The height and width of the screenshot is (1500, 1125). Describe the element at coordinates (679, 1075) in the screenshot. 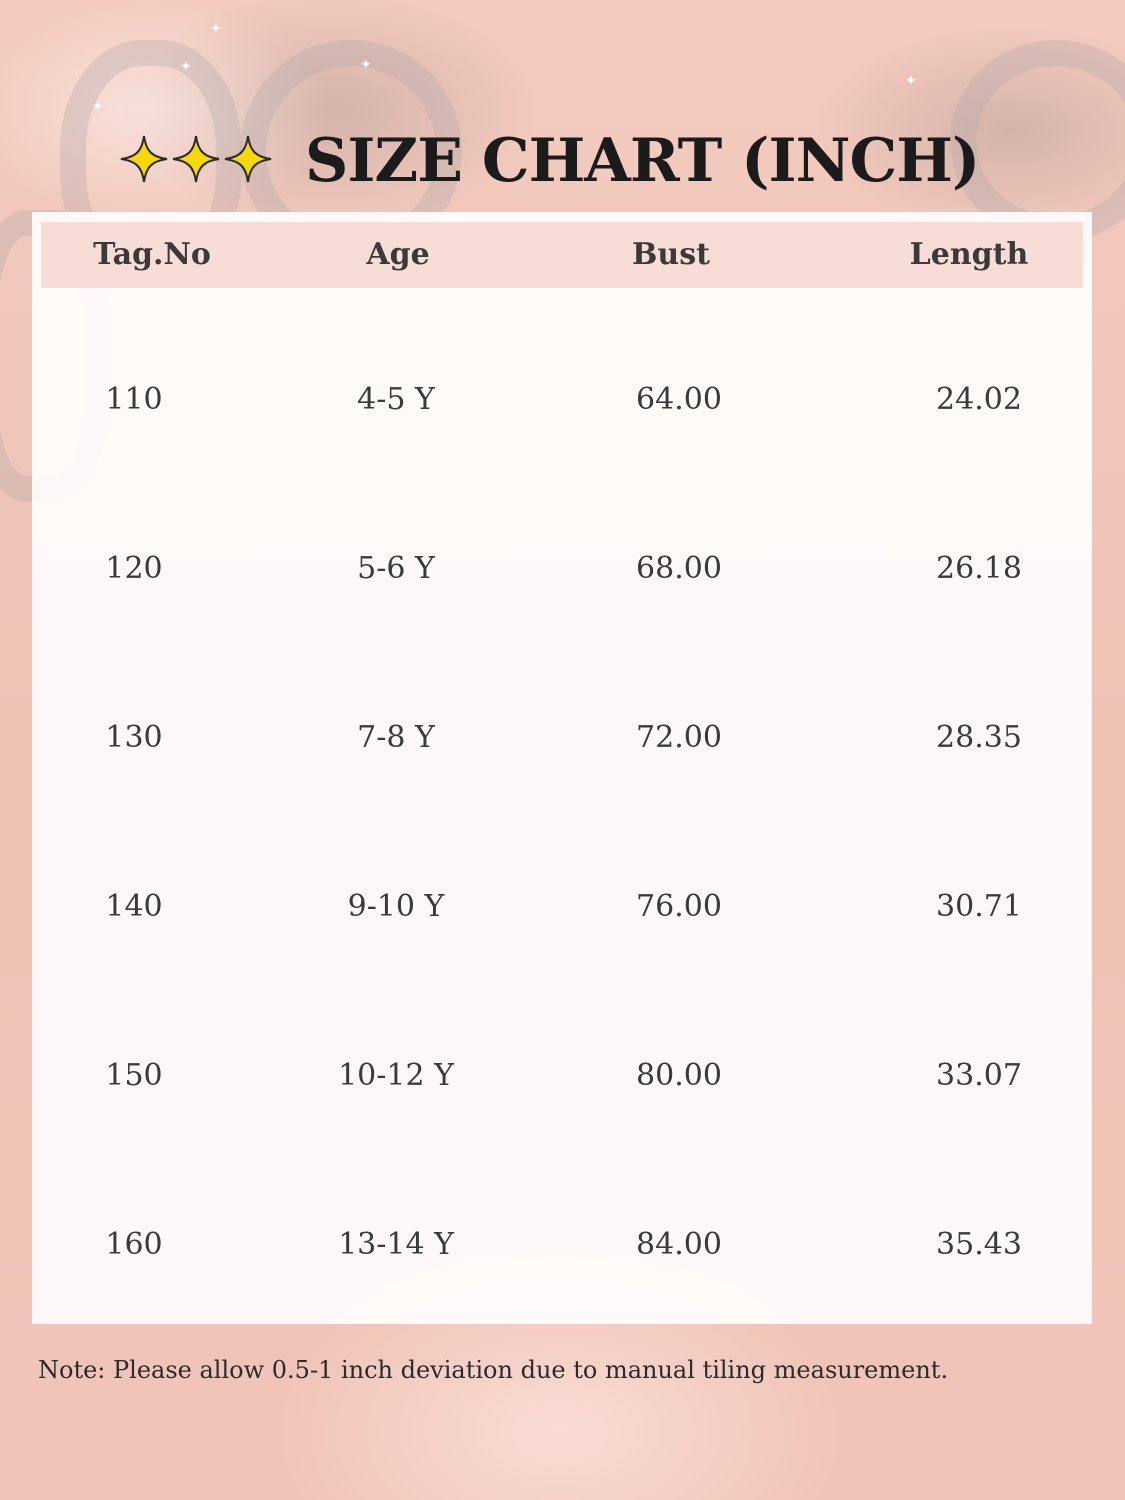

I see `table-cell-bust: 80.00` at that location.